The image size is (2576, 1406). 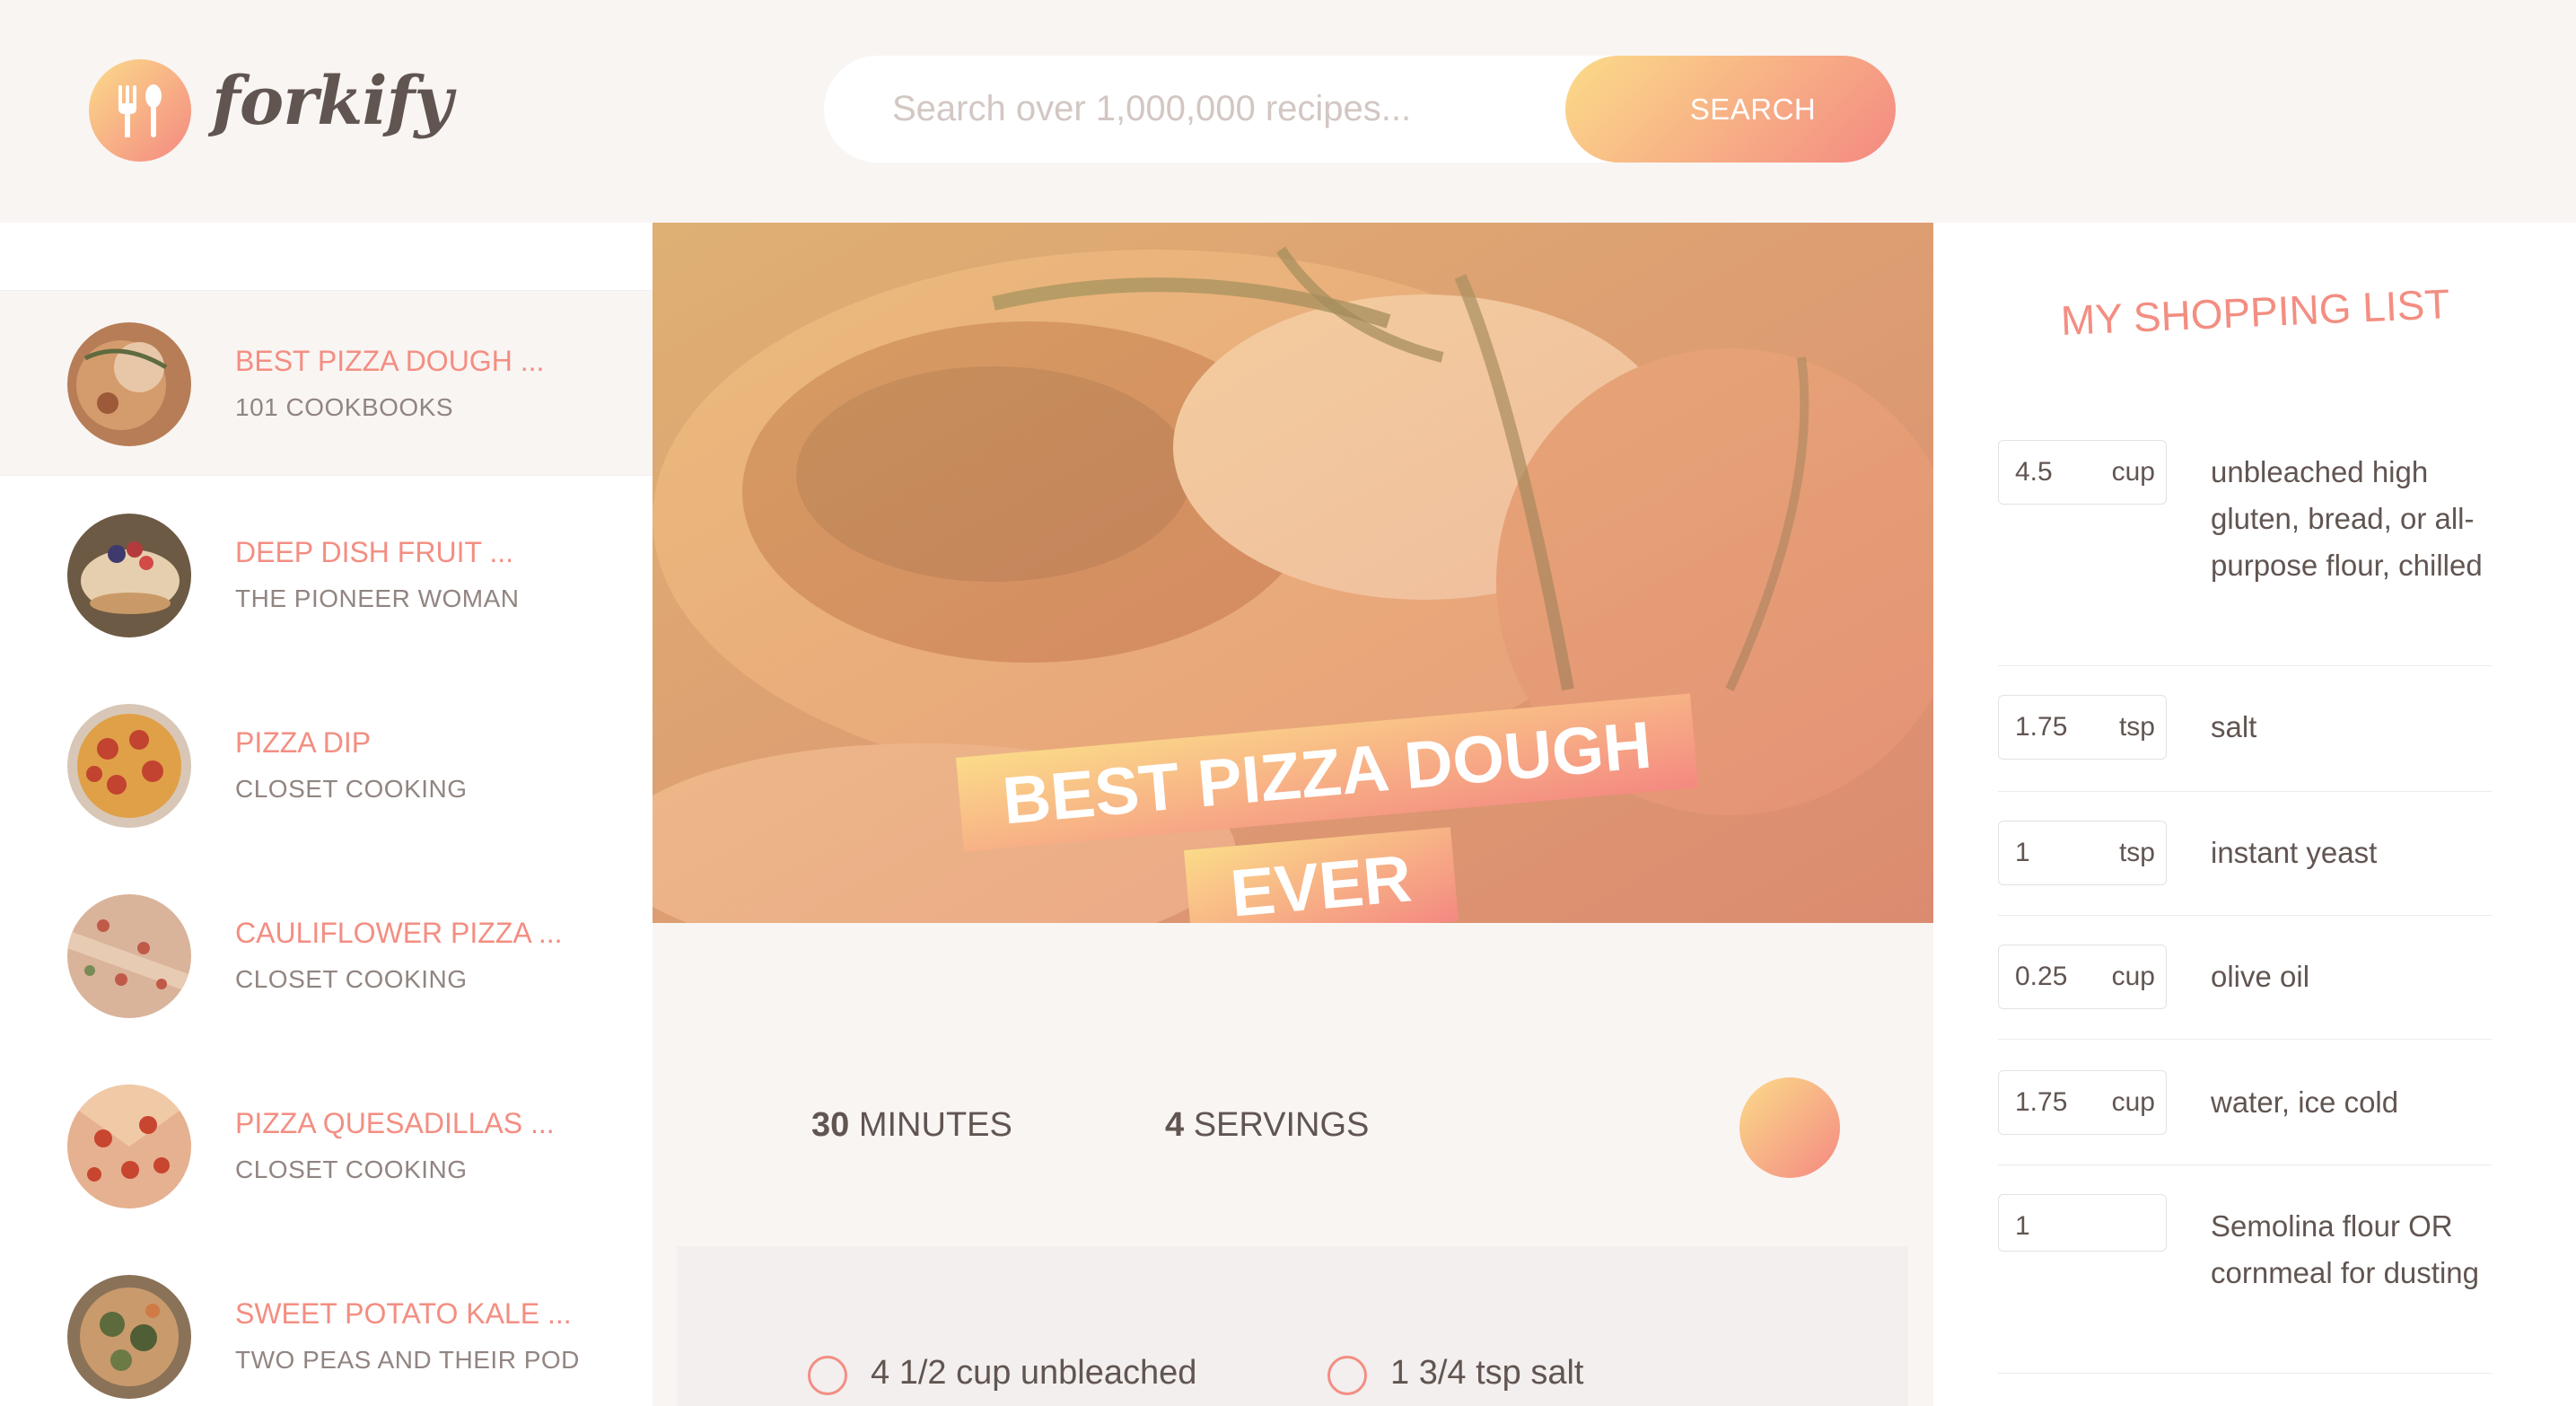 I want to click on quantity-count: 0.25, so click(x=2041, y=976).